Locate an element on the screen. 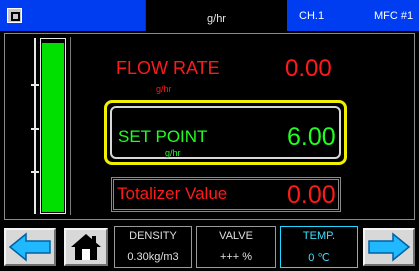 The height and width of the screenshot is (271, 419). menu-icon is located at coordinates (14, 15).